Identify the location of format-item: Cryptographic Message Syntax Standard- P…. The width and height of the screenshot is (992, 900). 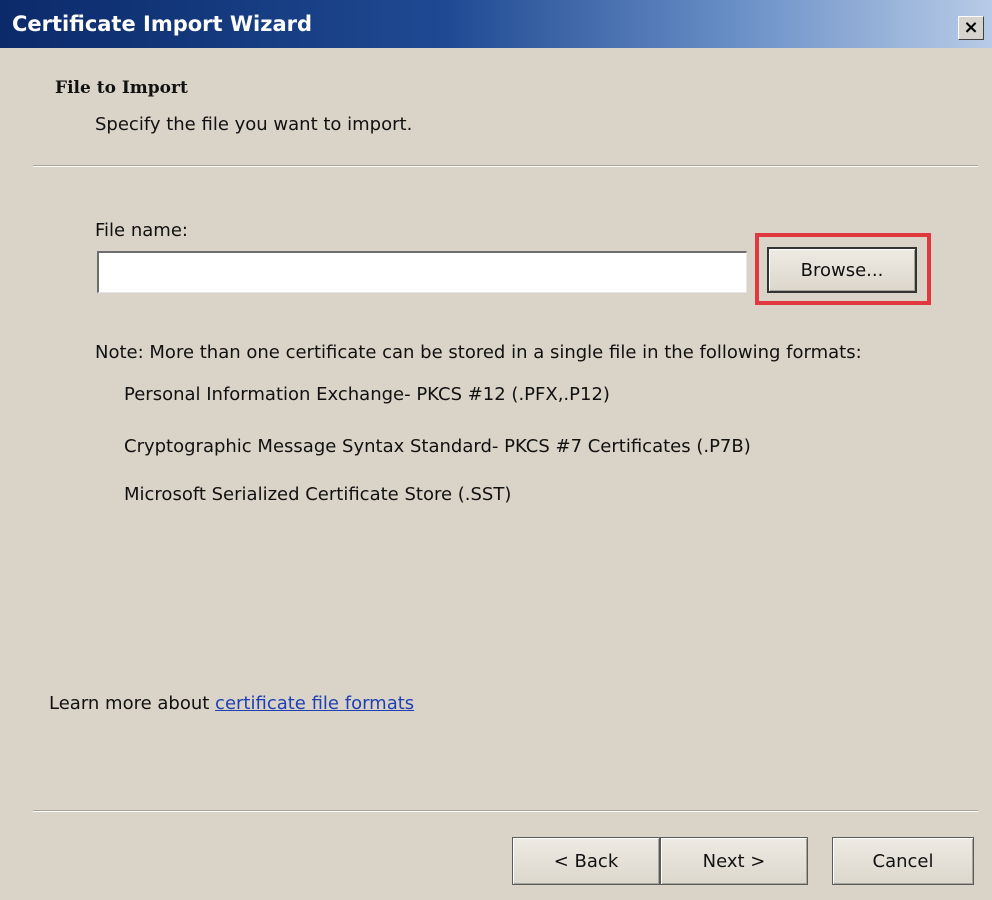
(437, 446).